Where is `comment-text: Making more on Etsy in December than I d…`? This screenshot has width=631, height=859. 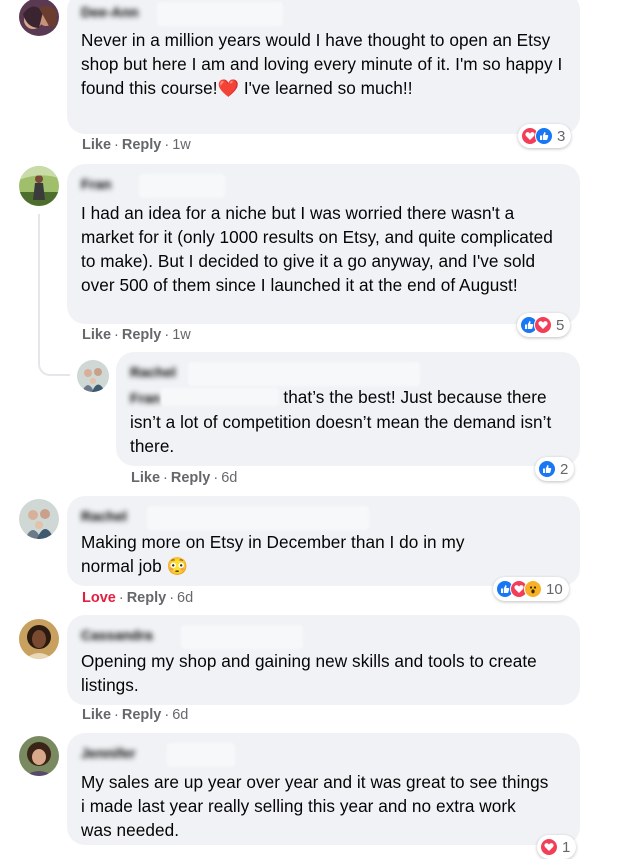 comment-text: Making more on Etsy in December than I d… is located at coordinates (273, 554).